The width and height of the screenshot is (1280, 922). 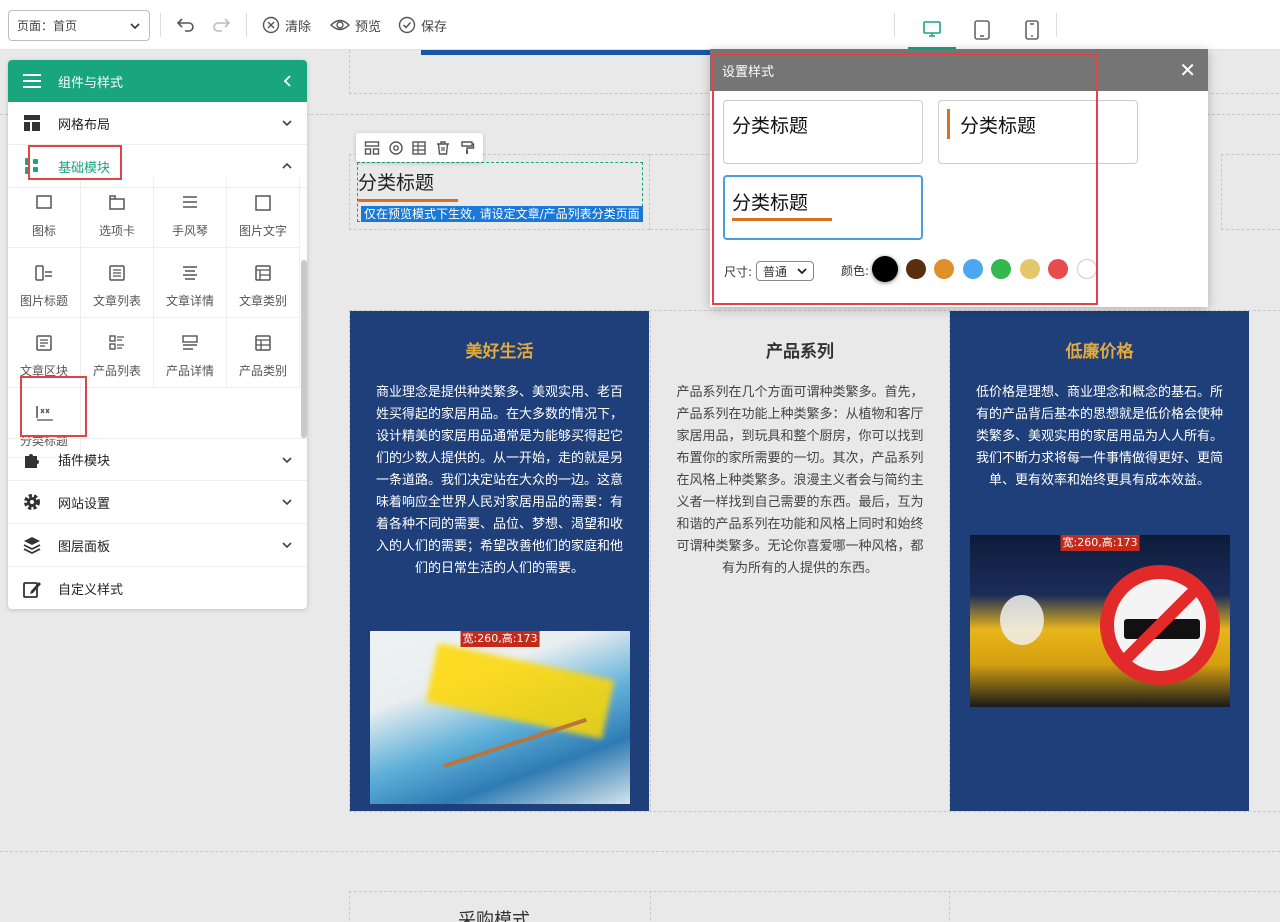 I want to click on mobile-view-button, so click(x=1032, y=30).